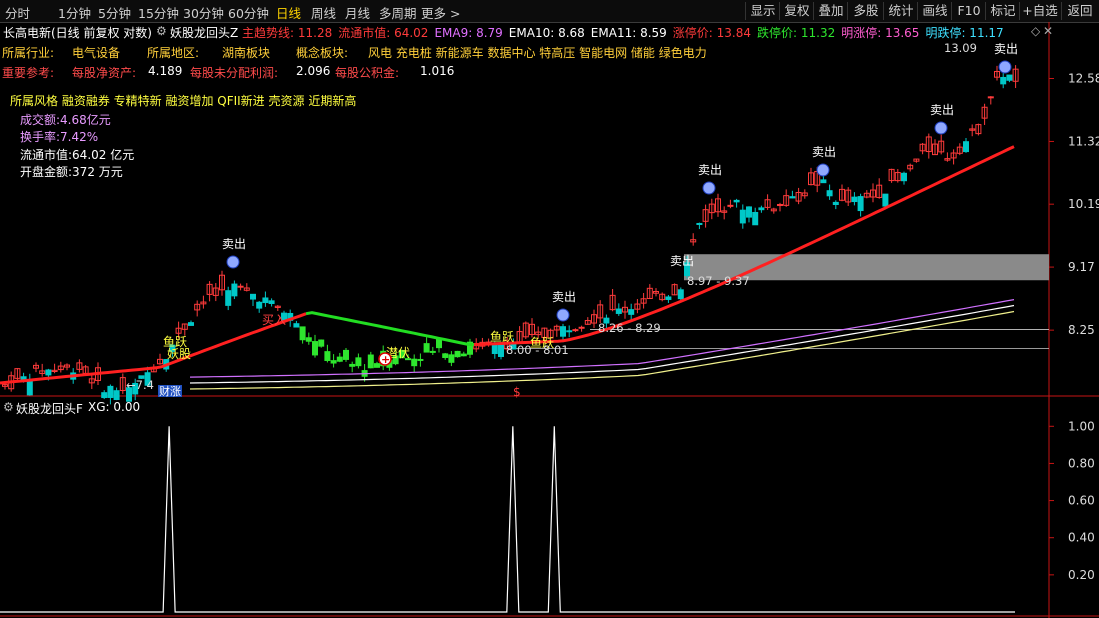 This screenshot has width=1099, height=618. What do you see at coordinates (140, 385) in the screenshot?
I see `low-price-label: ←7.4` at bounding box center [140, 385].